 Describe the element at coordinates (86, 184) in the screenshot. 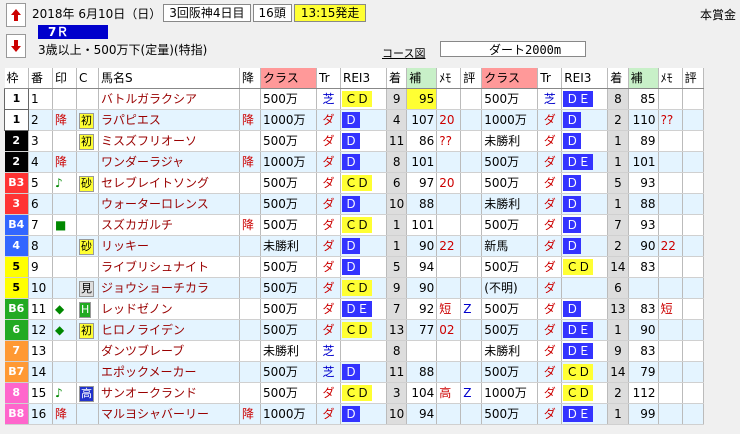

I see `c-mark-badge: 砂` at that location.